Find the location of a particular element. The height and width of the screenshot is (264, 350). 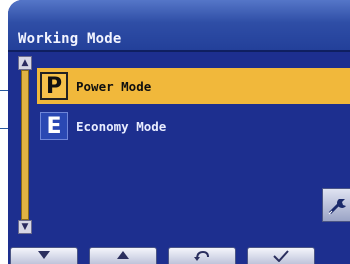

checkmark-icon is located at coordinates (281, 256).